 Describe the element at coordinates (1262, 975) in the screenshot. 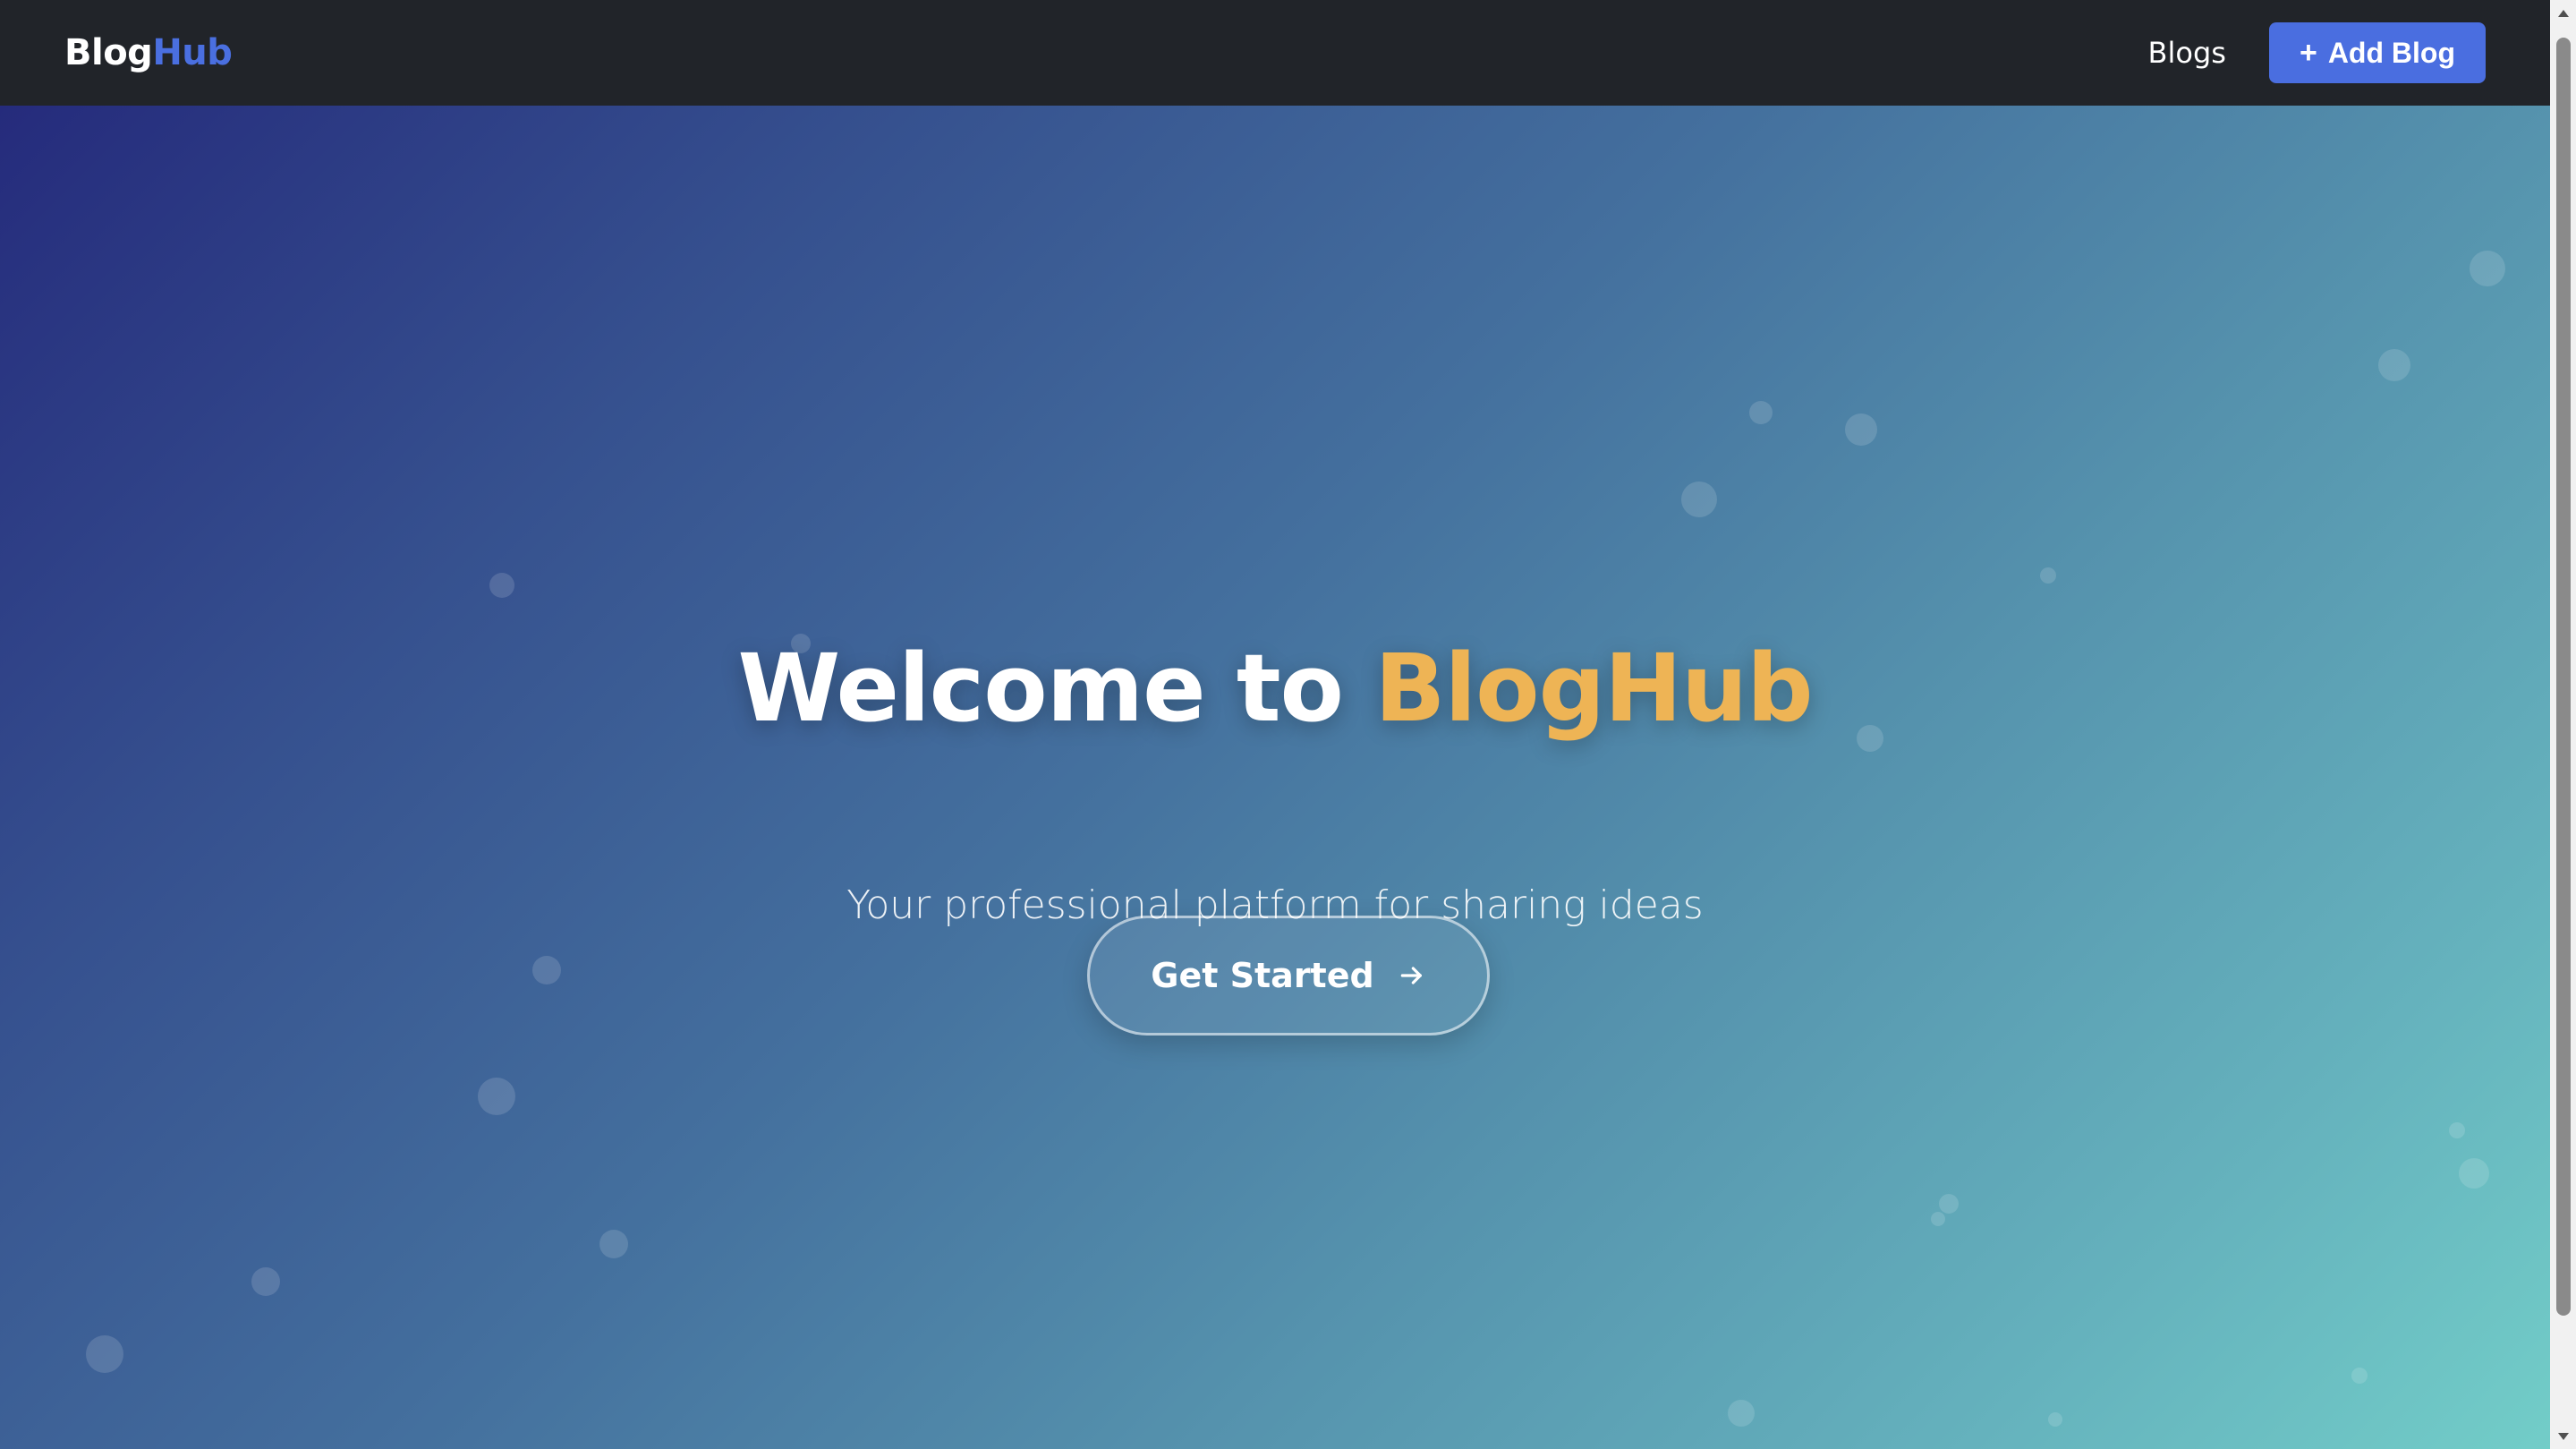

I see `get-started-label: Get Started` at that location.